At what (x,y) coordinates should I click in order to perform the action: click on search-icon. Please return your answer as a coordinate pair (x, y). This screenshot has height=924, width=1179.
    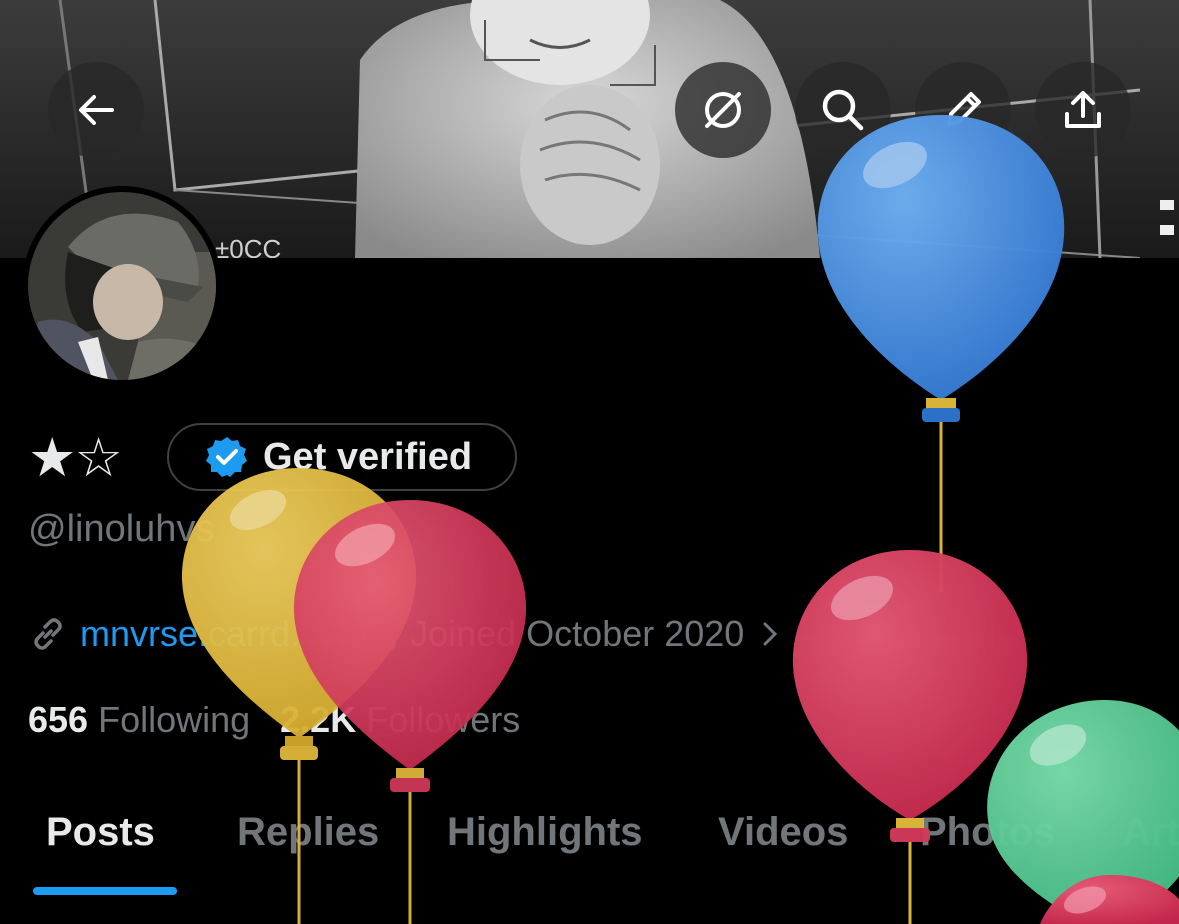
    Looking at the image, I should click on (843, 110).